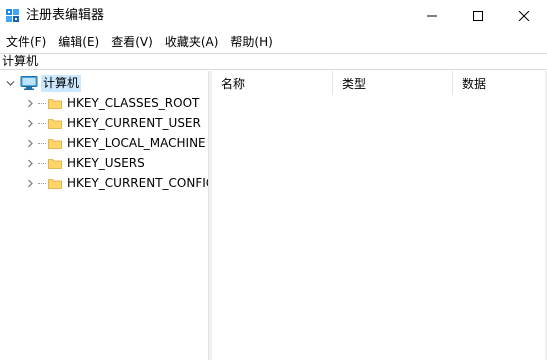 The image size is (547, 360). Describe the element at coordinates (474, 83) in the screenshot. I see `column-header-label: 数据` at that location.